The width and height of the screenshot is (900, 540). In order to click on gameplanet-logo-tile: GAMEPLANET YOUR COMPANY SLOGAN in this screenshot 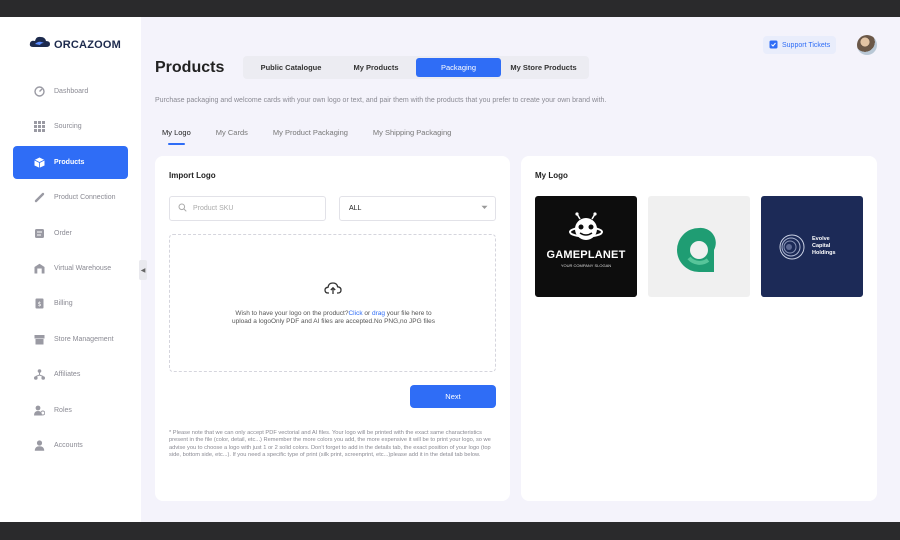, I will do `click(586, 246)`.